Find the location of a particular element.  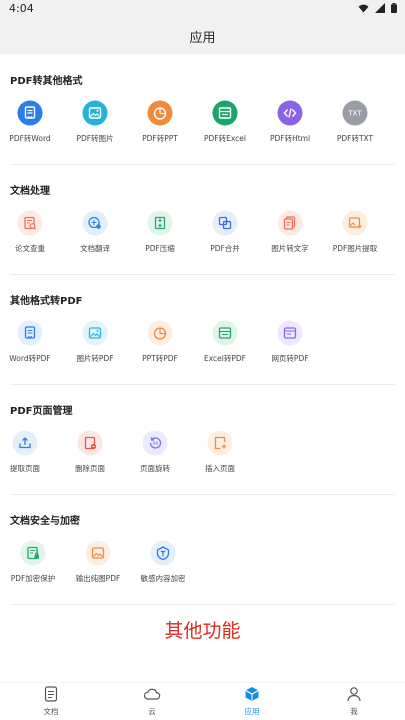

status-bar: 4:04 is located at coordinates (202, 9).